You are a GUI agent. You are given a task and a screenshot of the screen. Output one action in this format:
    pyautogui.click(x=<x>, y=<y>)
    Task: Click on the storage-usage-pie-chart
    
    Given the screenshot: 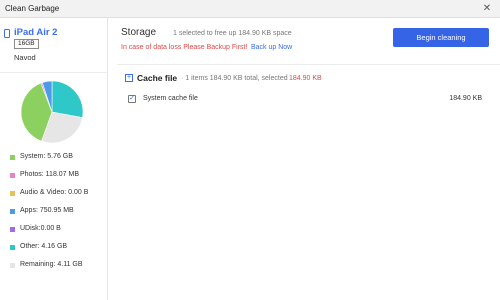 What is the action you would take?
    pyautogui.click(x=52, y=112)
    